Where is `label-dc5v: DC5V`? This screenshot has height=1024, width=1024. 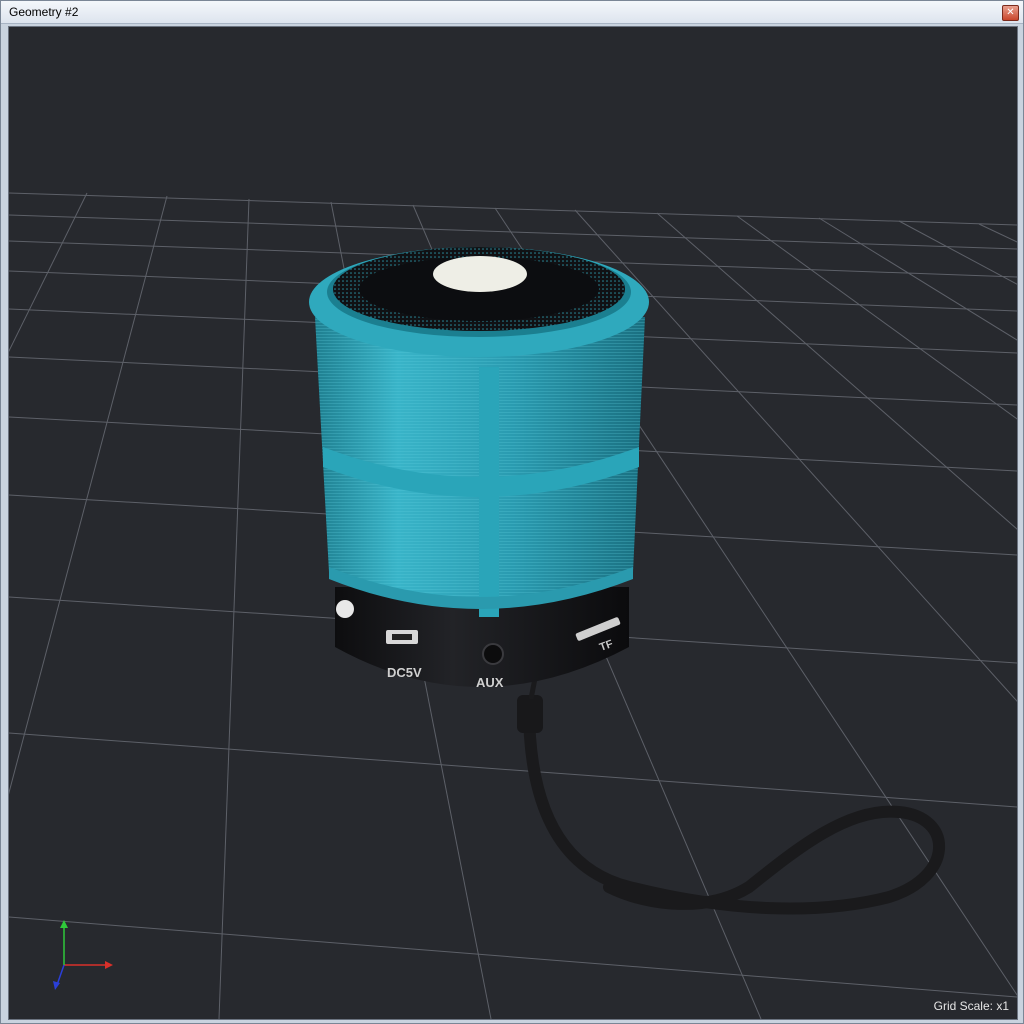 label-dc5v: DC5V is located at coordinates (404, 672).